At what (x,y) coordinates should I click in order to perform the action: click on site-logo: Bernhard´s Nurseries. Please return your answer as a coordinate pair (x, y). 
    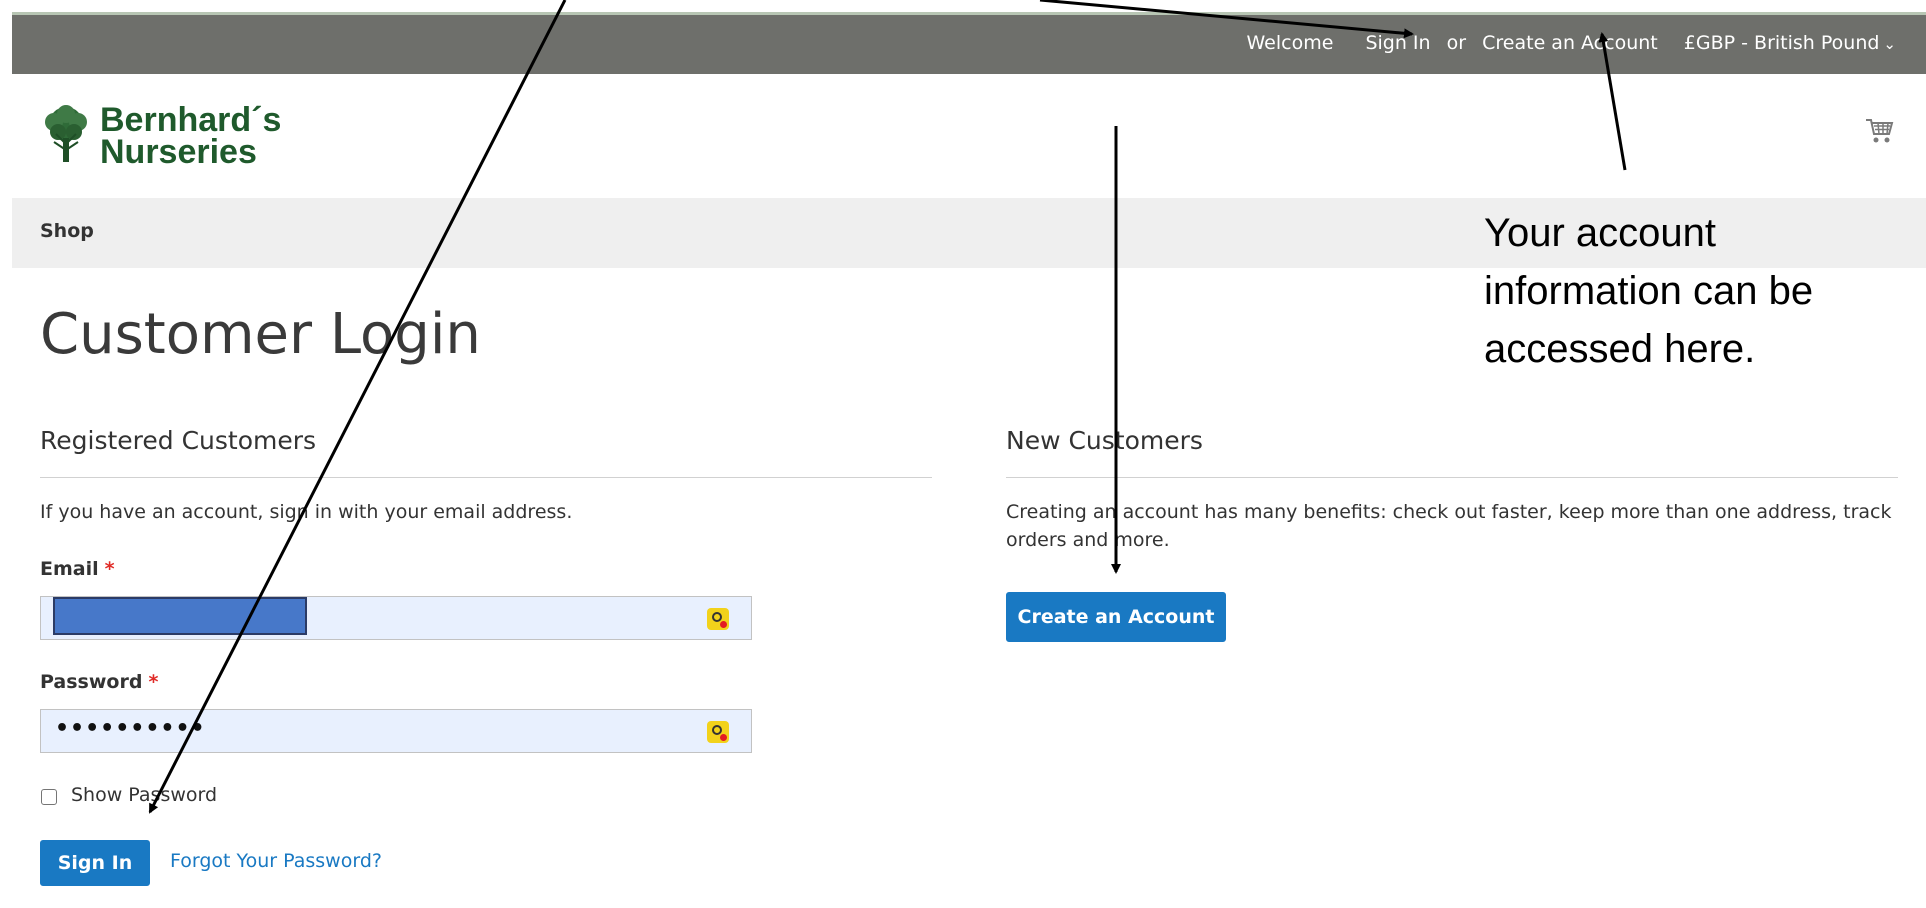
    Looking at the image, I should click on (170, 135).